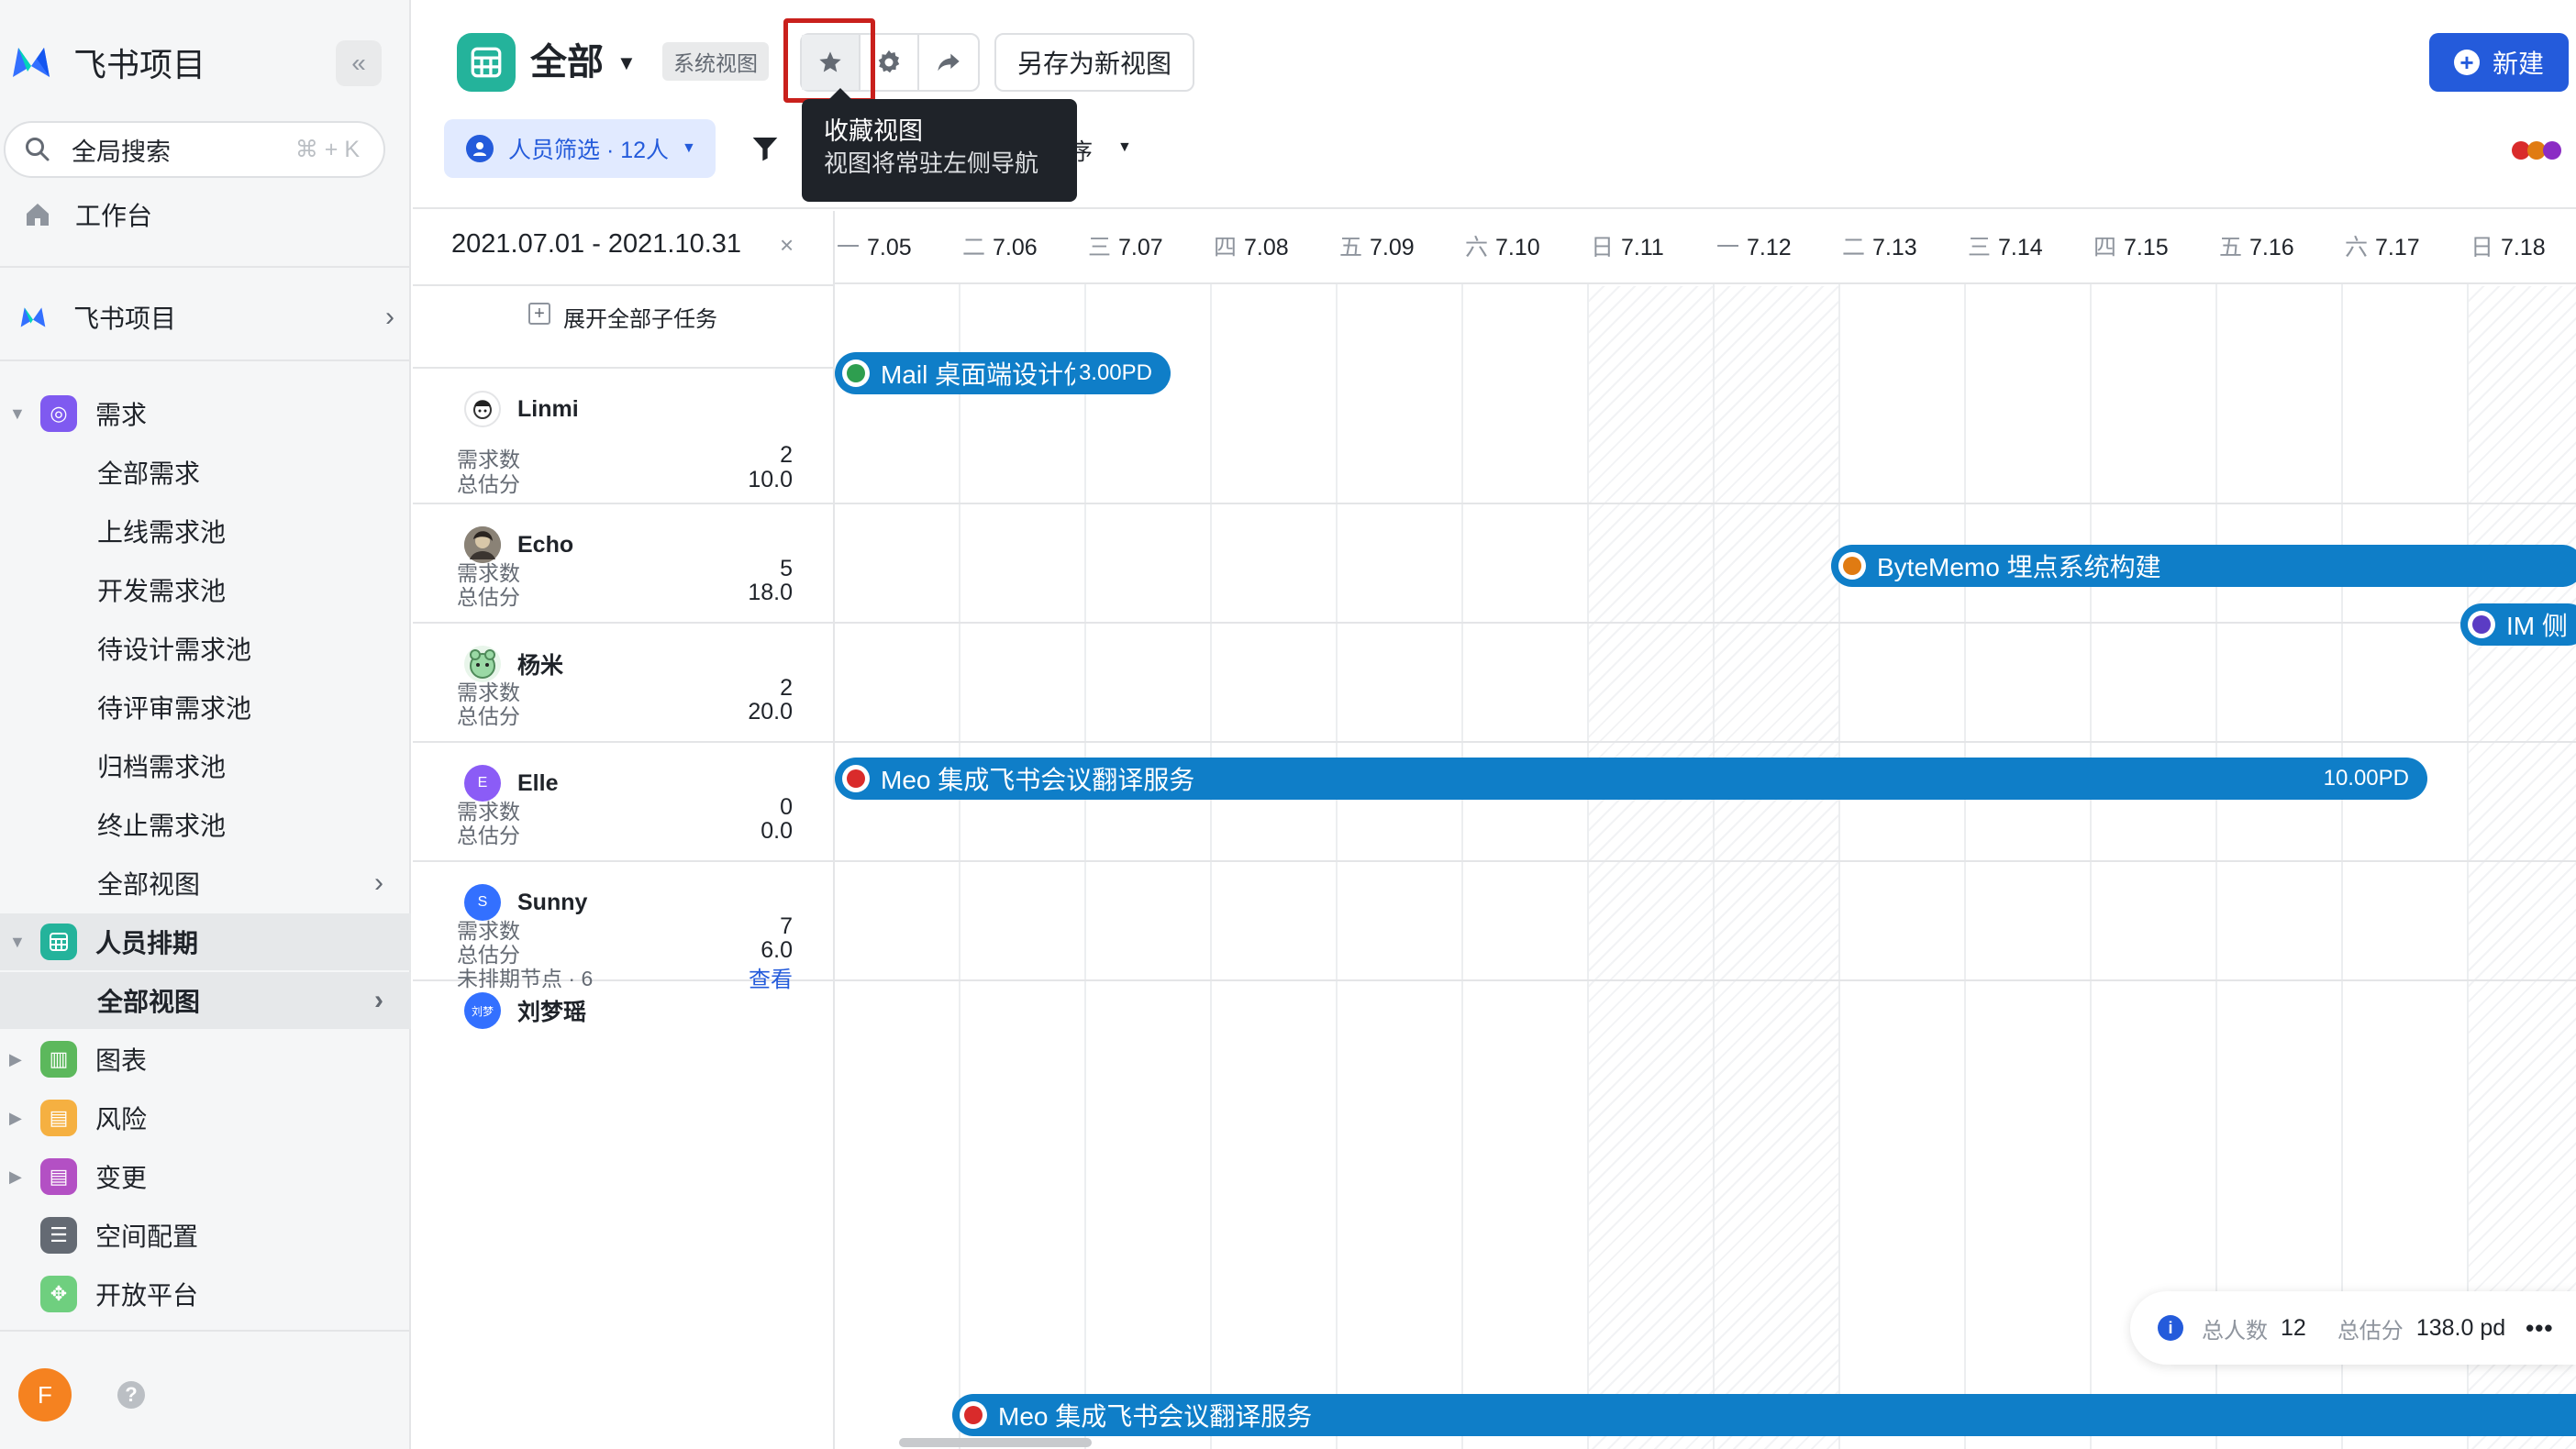 The height and width of the screenshot is (1449, 2576). What do you see at coordinates (147, 1296) in the screenshot?
I see `section-label: 开放平台` at bounding box center [147, 1296].